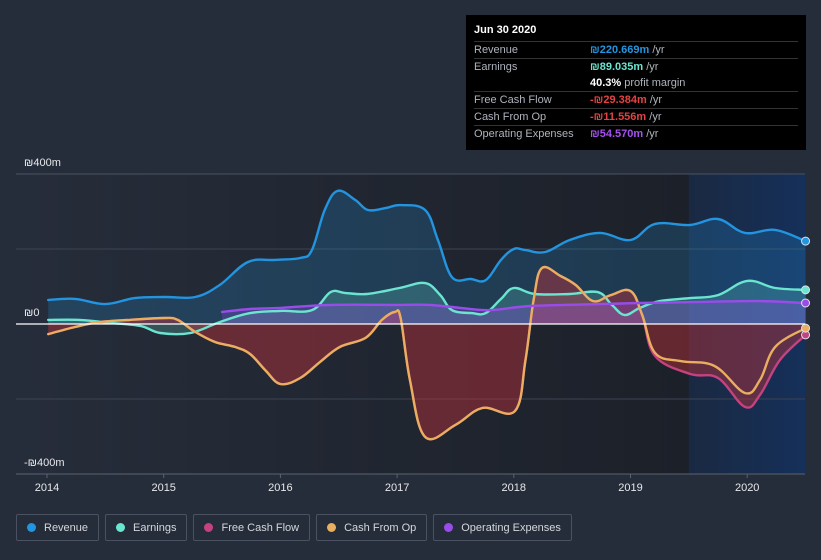 This screenshot has height=560, width=821. I want to click on x-tick-label: 2017, so click(397, 488).